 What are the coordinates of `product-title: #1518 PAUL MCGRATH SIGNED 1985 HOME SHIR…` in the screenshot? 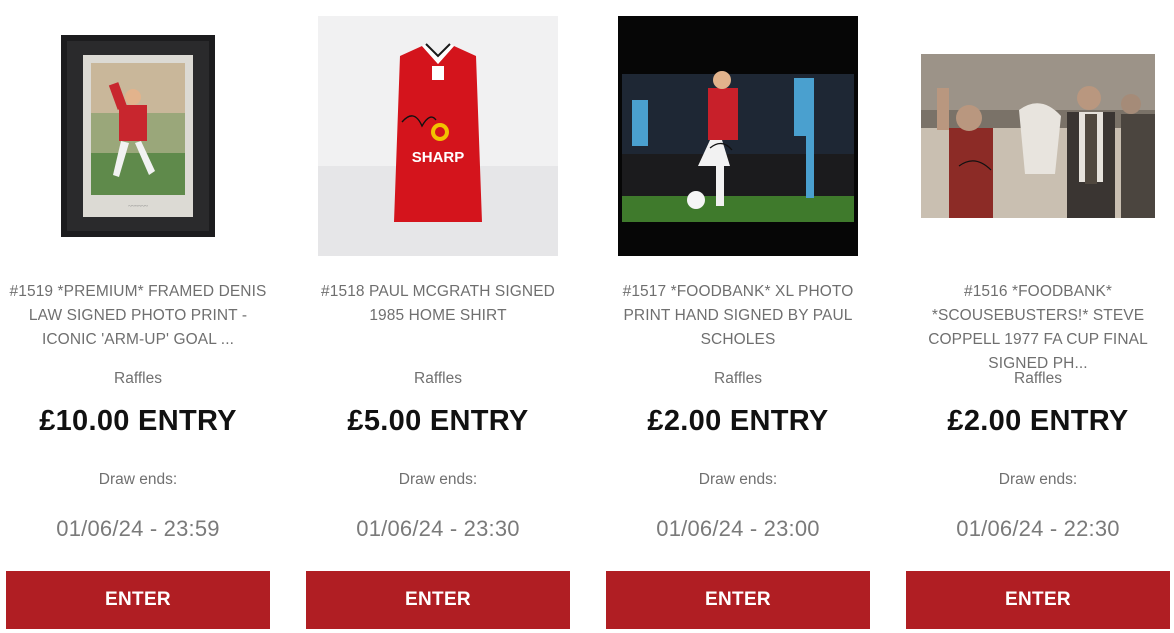 It's located at (438, 326).